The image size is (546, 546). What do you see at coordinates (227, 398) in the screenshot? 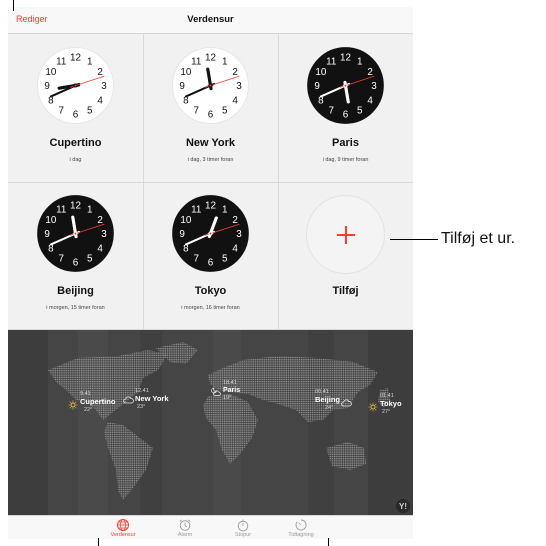
I see `map-temp: 19°` at bounding box center [227, 398].